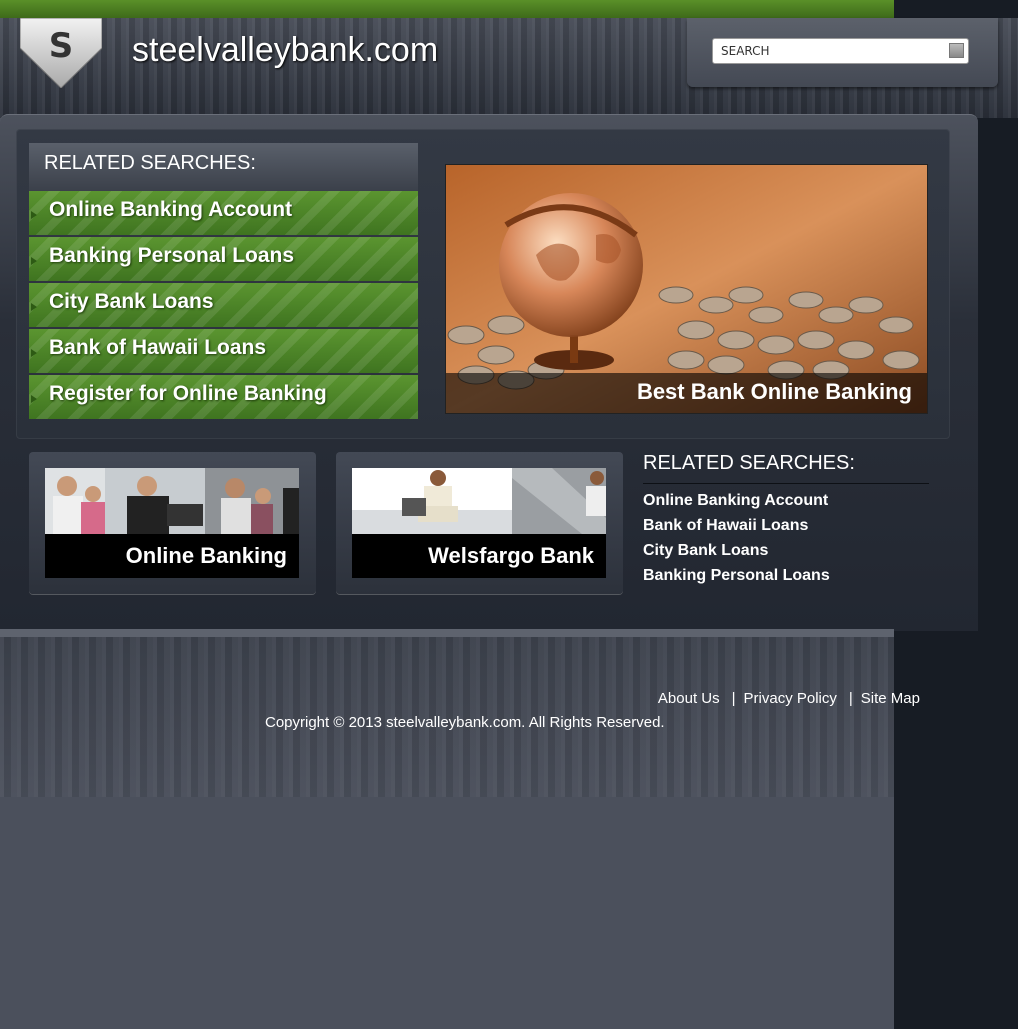  Describe the element at coordinates (479, 501) in the screenshot. I see `woman-laptop-image` at that location.